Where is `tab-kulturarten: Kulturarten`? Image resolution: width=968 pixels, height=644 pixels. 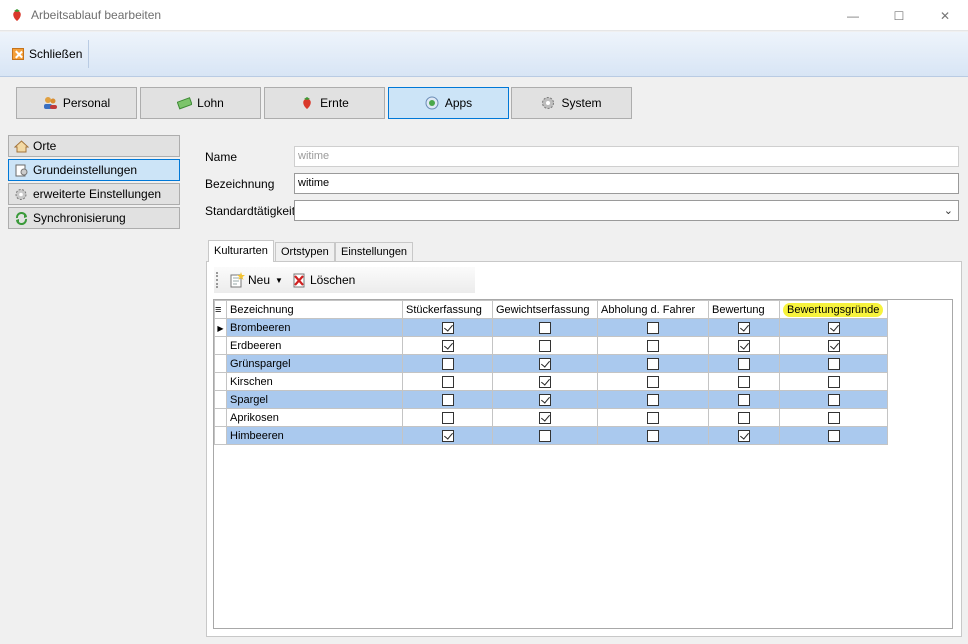 tab-kulturarten: Kulturarten is located at coordinates (241, 251).